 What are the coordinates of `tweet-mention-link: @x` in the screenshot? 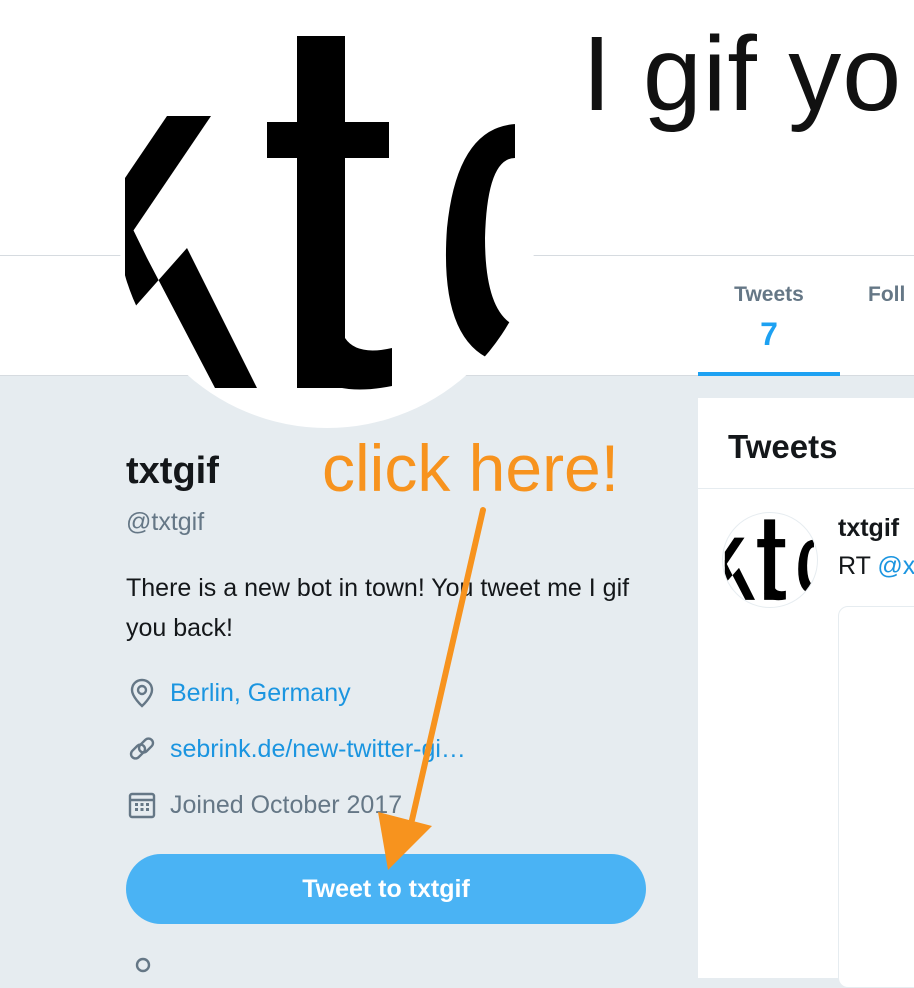 It's located at (895, 566).